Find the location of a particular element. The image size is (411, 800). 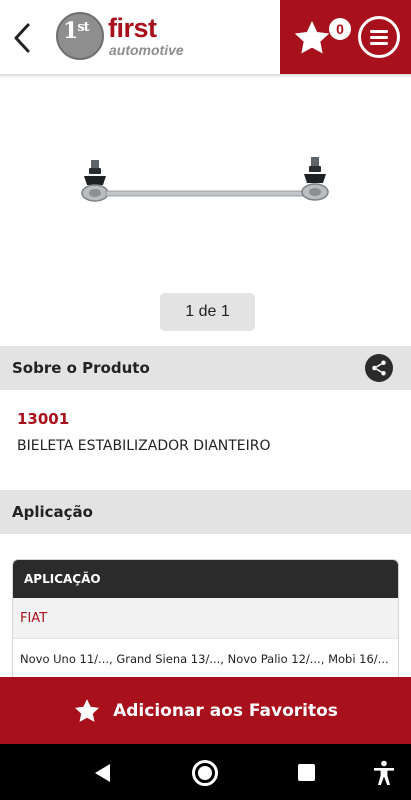

share-icon is located at coordinates (379, 368).